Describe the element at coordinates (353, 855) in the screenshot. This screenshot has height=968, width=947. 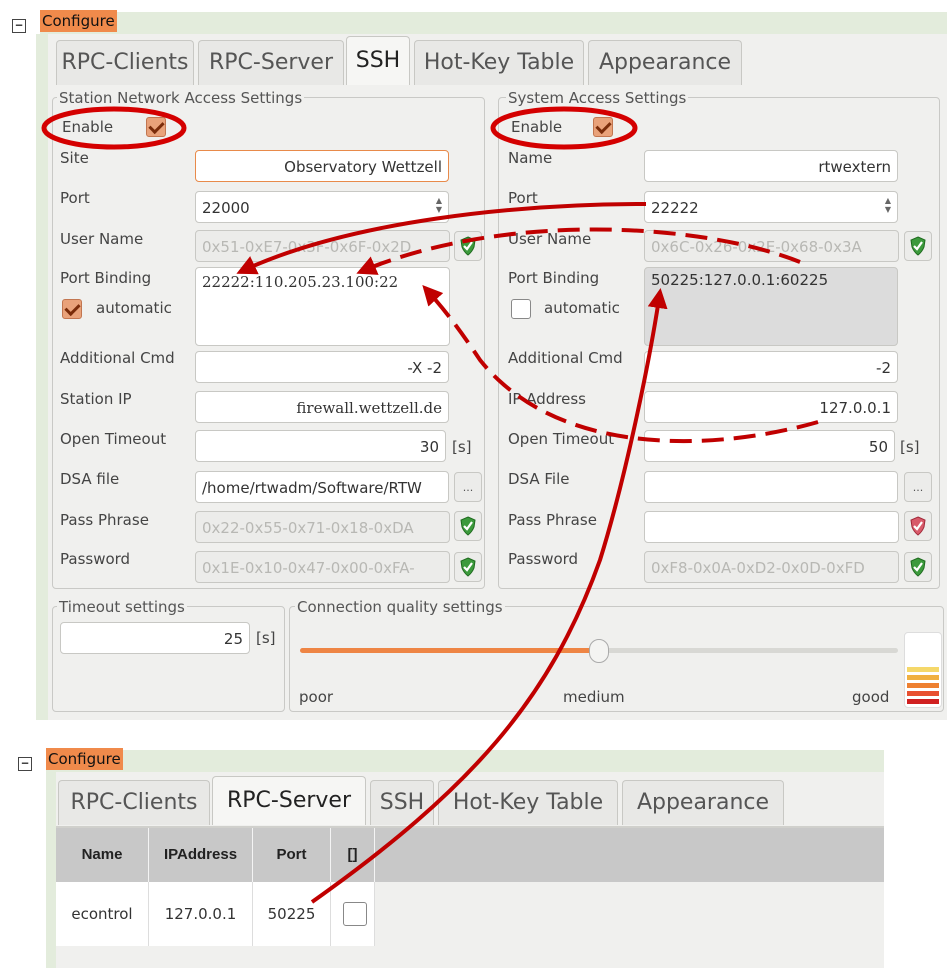
I see `table-header-select: []` at that location.